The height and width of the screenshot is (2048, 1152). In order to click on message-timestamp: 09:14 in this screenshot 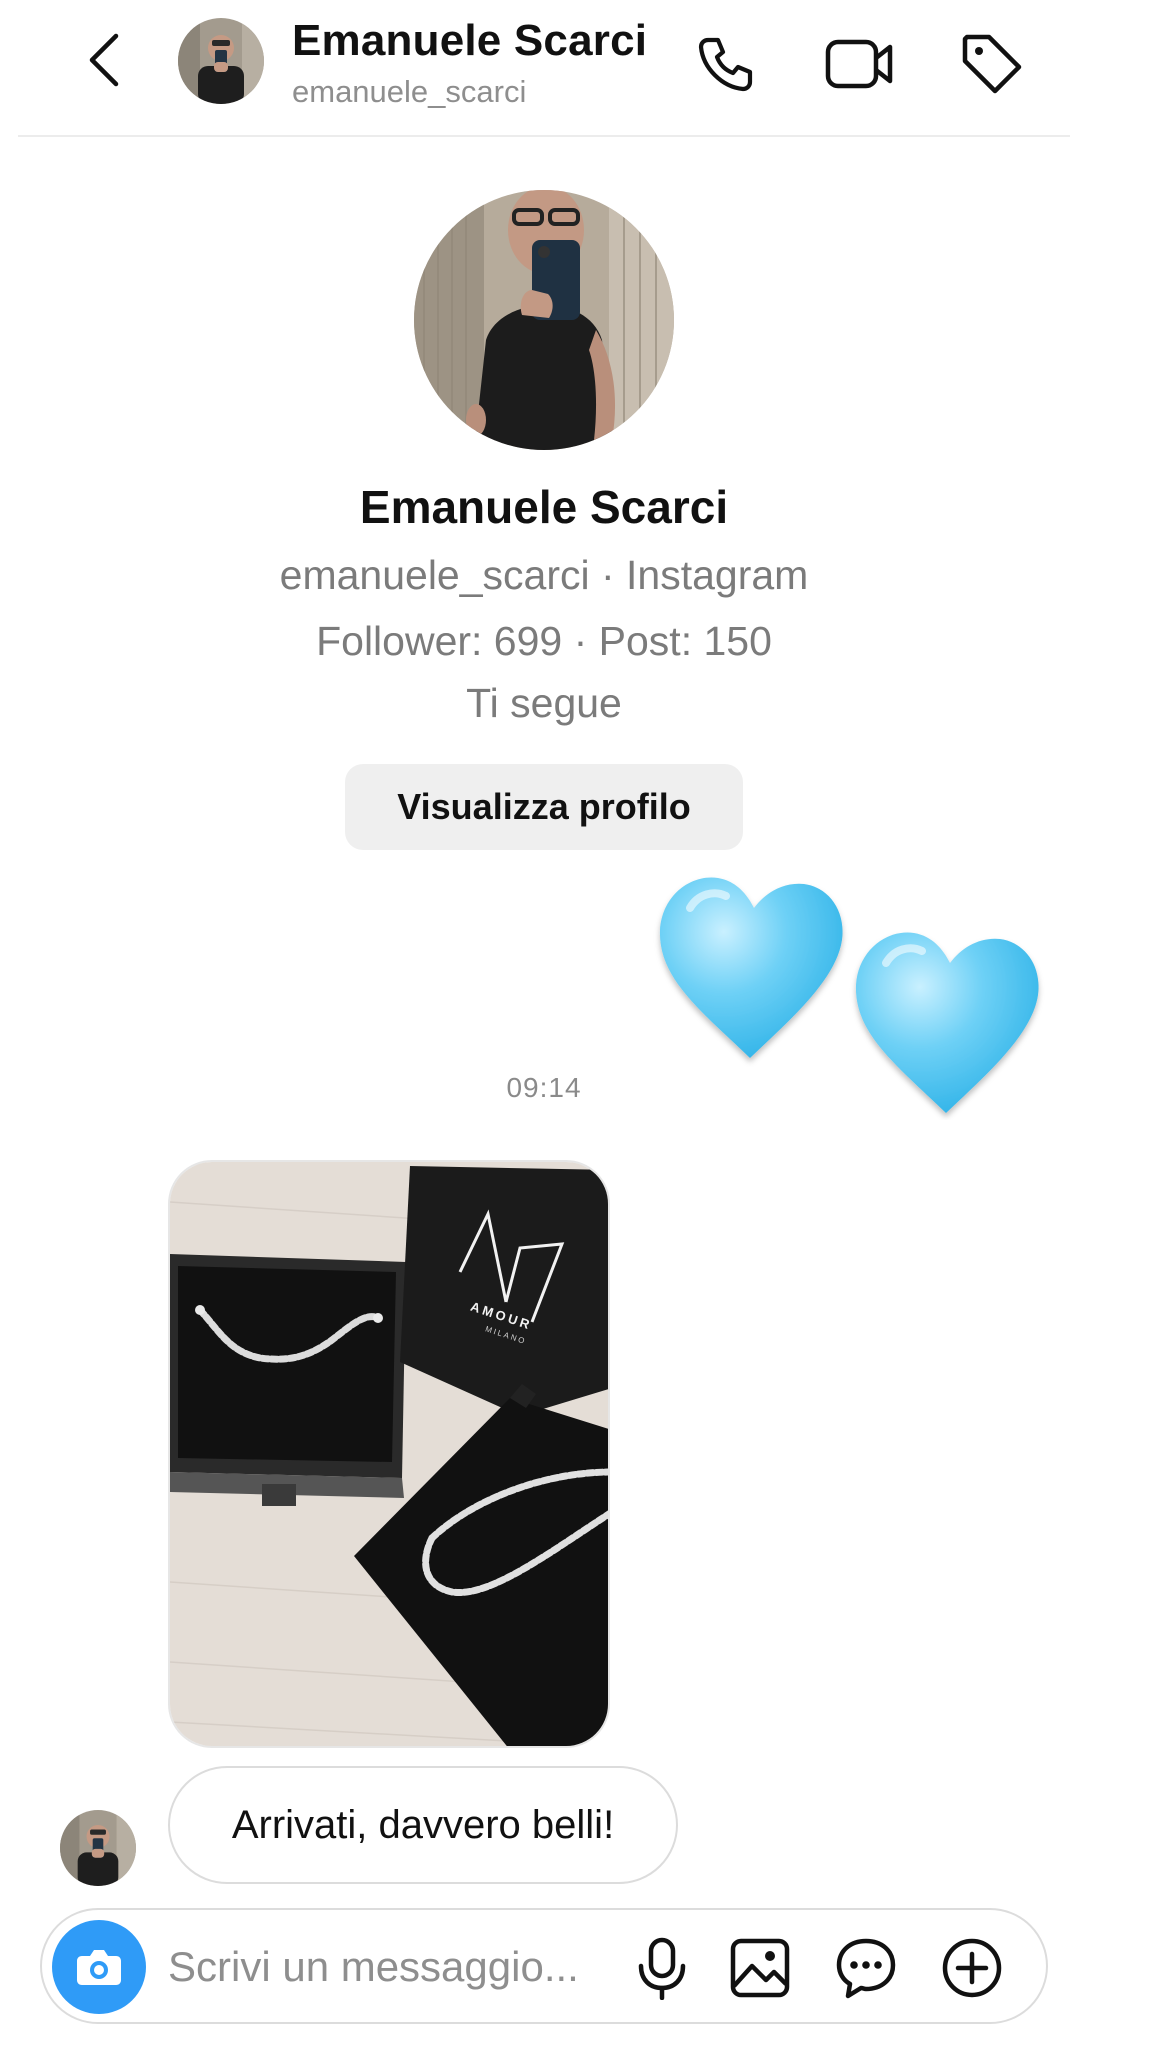, I will do `click(544, 1087)`.